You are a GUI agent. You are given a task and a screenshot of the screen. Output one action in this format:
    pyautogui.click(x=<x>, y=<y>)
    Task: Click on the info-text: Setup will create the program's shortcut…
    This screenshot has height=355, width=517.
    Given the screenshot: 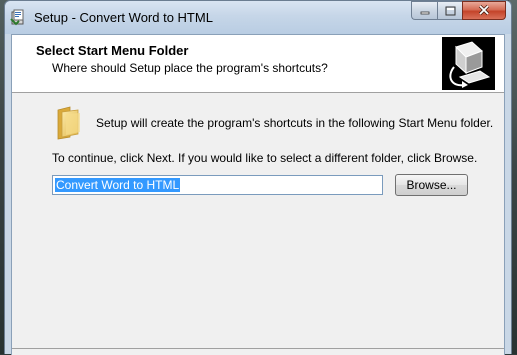 What is the action you would take?
    pyautogui.click(x=295, y=123)
    